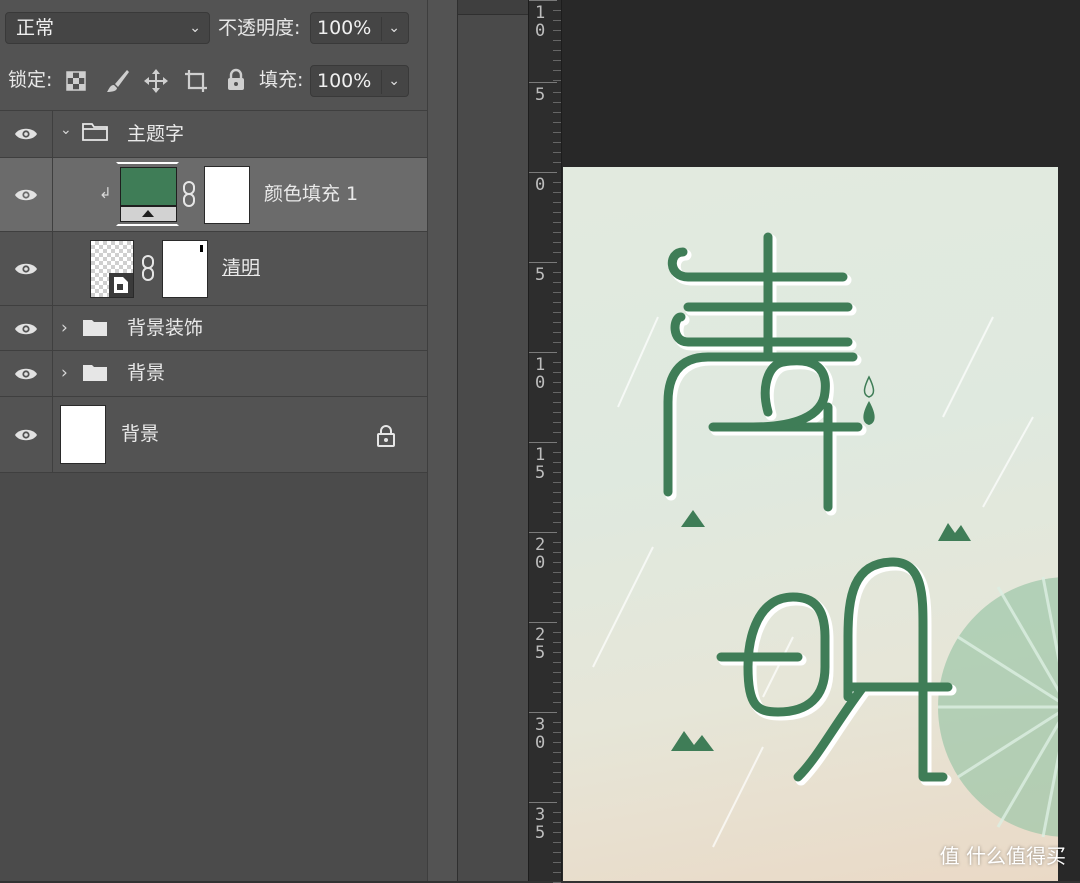 The width and height of the screenshot is (1080, 883). What do you see at coordinates (344, 28) in the screenshot?
I see `opacity-value: 100%` at bounding box center [344, 28].